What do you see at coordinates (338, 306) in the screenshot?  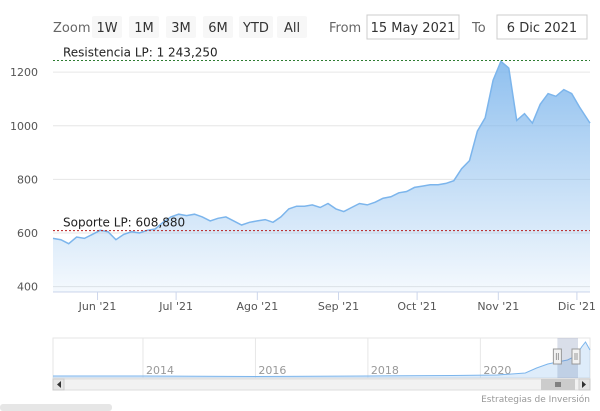 I see `x-tick-label: Sep '21` at bounding box center [338, 306].